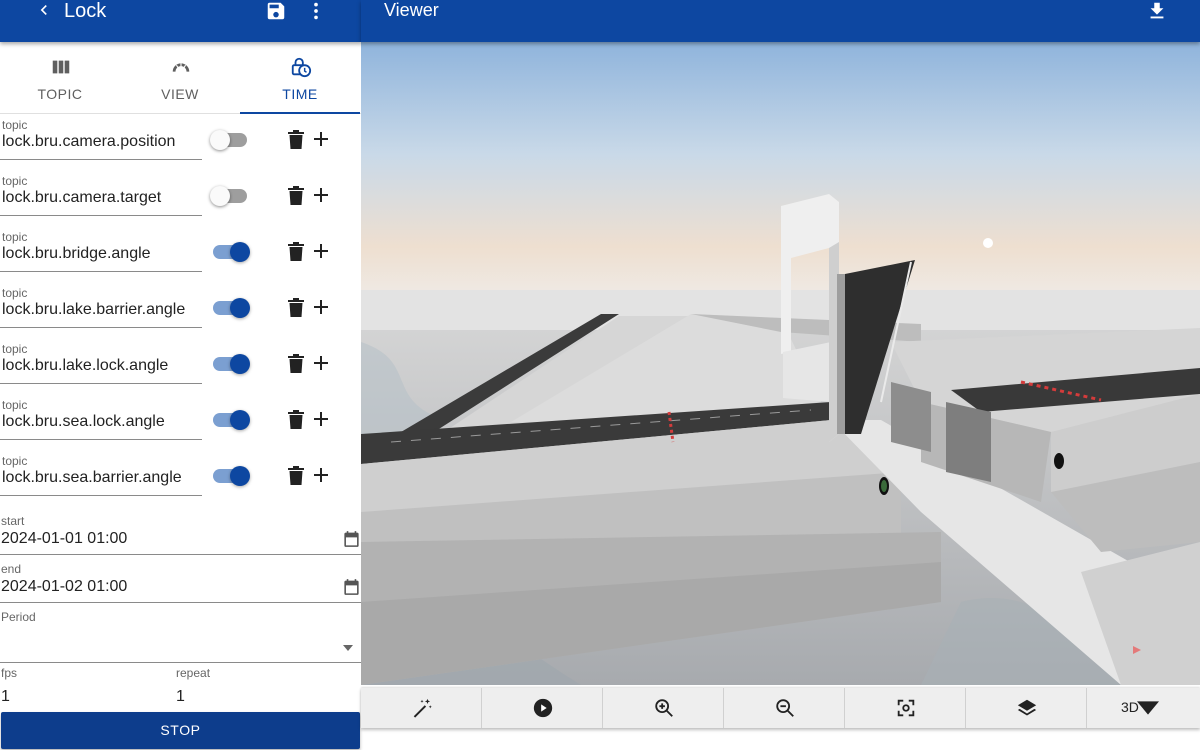  I want to click on repeat-input: 1, so click(180, 697).